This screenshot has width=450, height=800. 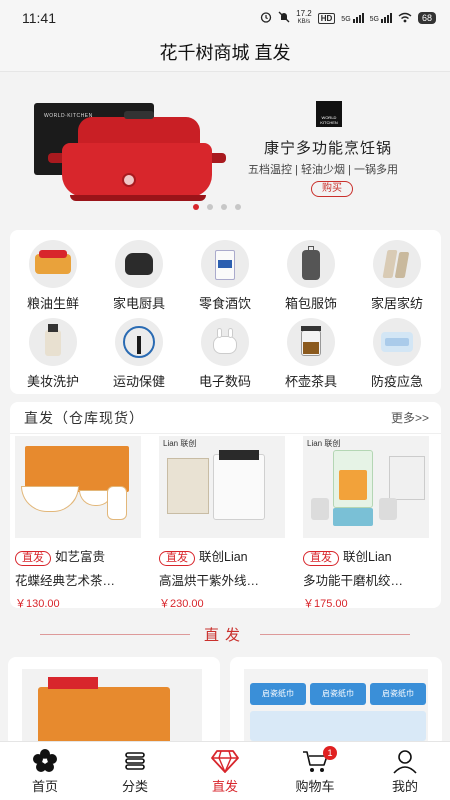 What do you see at coordinates (196, 207) in the screenshot?
I see `carousel-dot-active` at bounding box center [196, 207].